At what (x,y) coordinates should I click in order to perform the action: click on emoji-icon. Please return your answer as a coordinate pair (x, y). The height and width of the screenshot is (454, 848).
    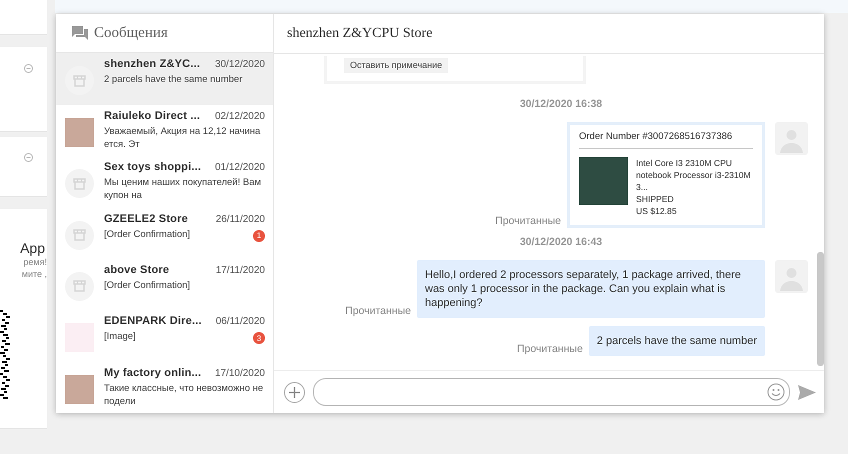
    Looking at the image, I should click on (776, 392).